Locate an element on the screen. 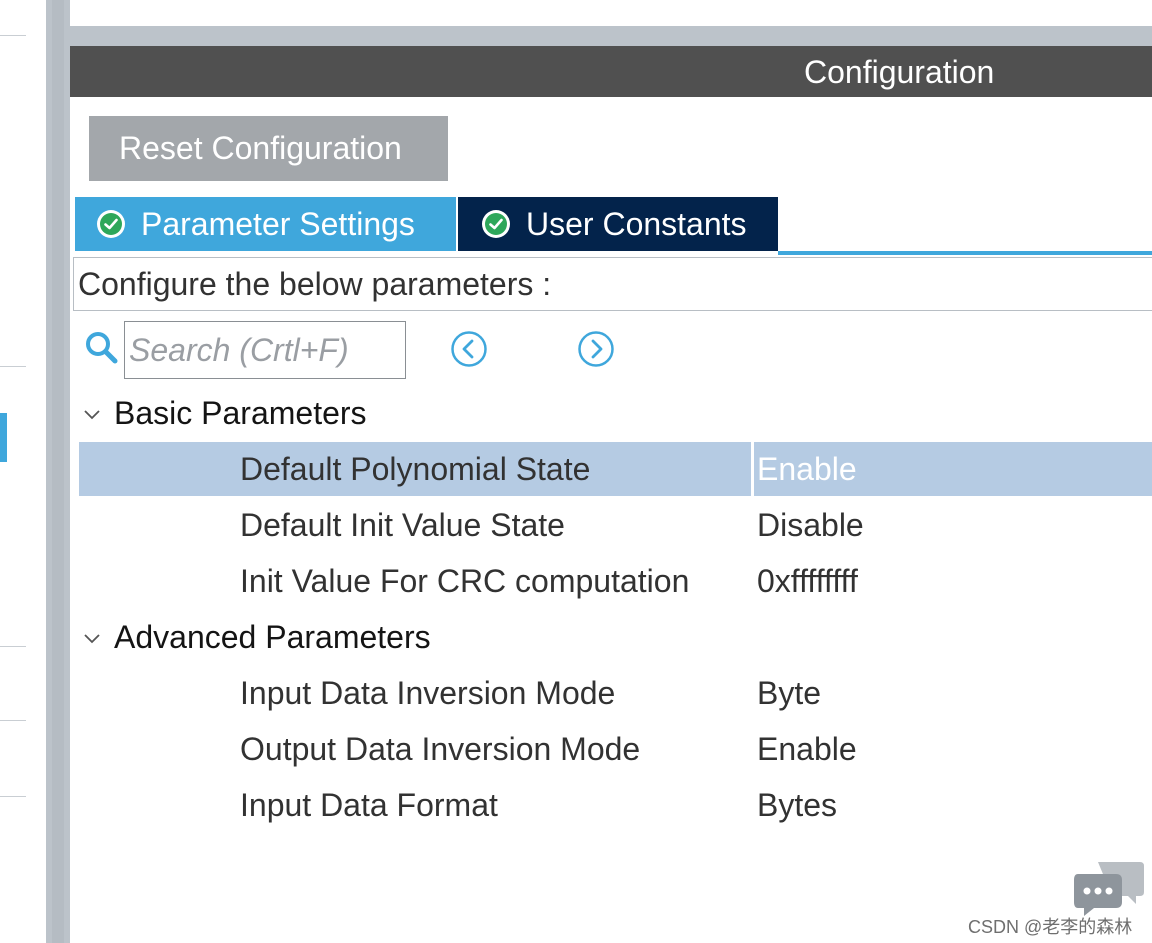 The height and width of the screenshot is (943, 1152). parameter-row-default-polynomial-state: Default Polynomial State Enable is located at coordinates (615, 469).